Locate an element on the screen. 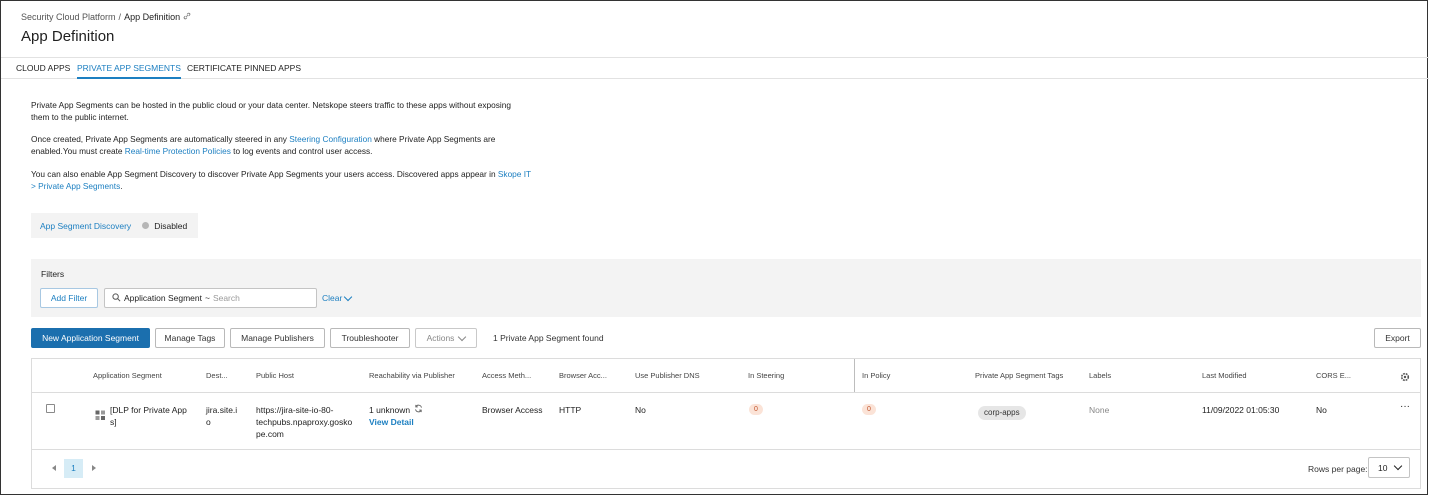 The width and height of the screenshot is (1430, 497). page-number-button: 1 is located at coordinates (73, 468).